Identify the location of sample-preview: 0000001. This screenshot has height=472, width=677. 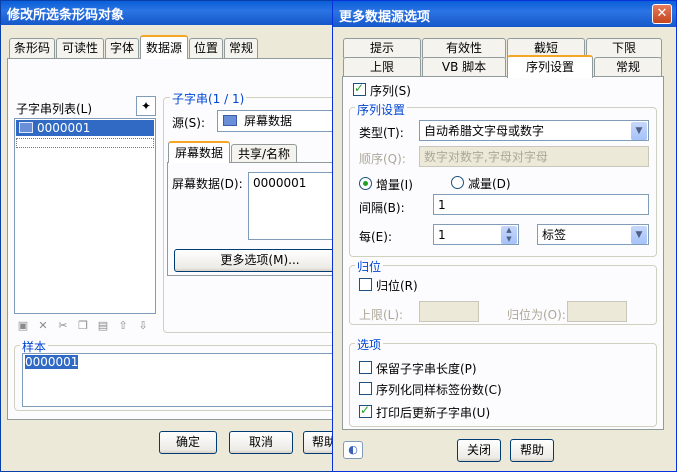
(187, 380).